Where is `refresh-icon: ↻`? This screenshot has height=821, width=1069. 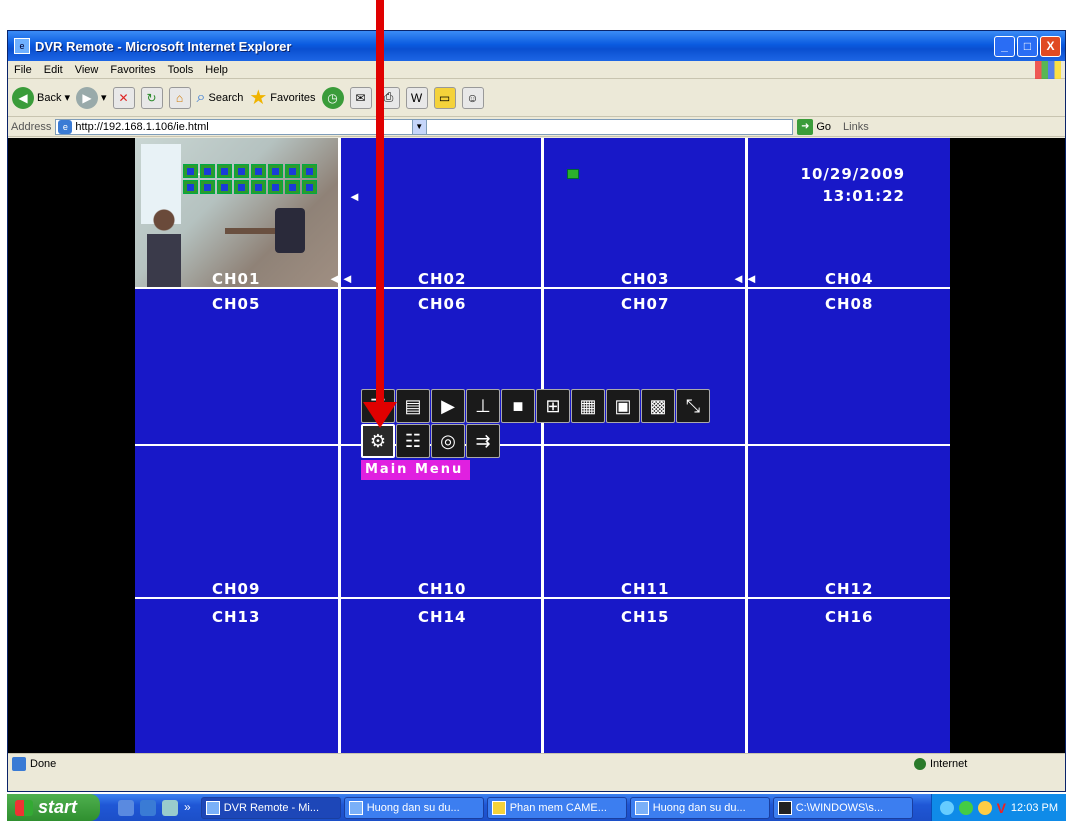 refresh-icon: ↻ is located at coordinates (151, 97).